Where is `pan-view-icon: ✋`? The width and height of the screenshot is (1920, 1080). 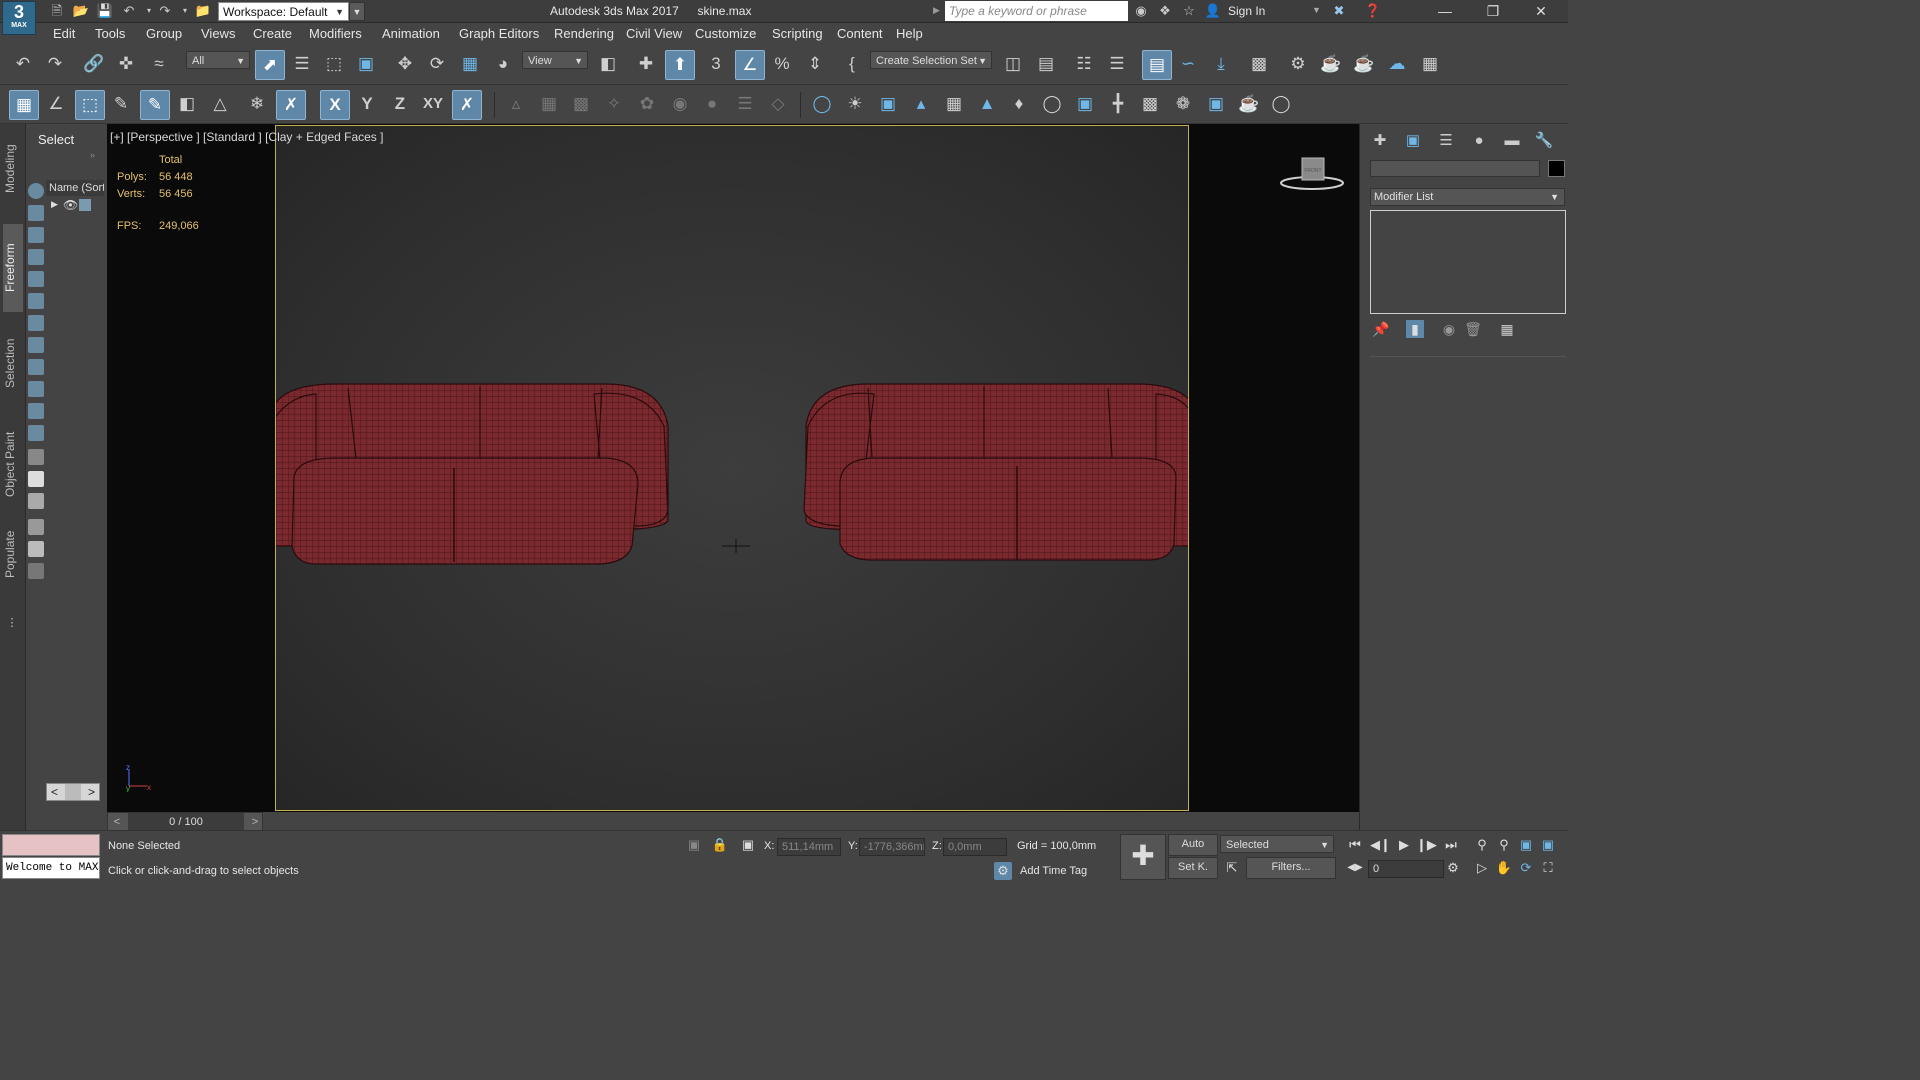
pan-view-icon: ✋ is located at coordinates (1504, 868).